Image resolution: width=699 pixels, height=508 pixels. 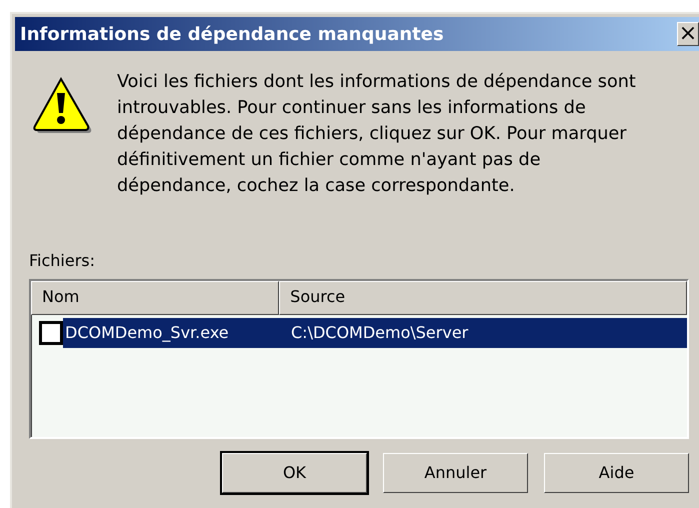 I want to click on close-button: ×, so click(x=688, y=34).